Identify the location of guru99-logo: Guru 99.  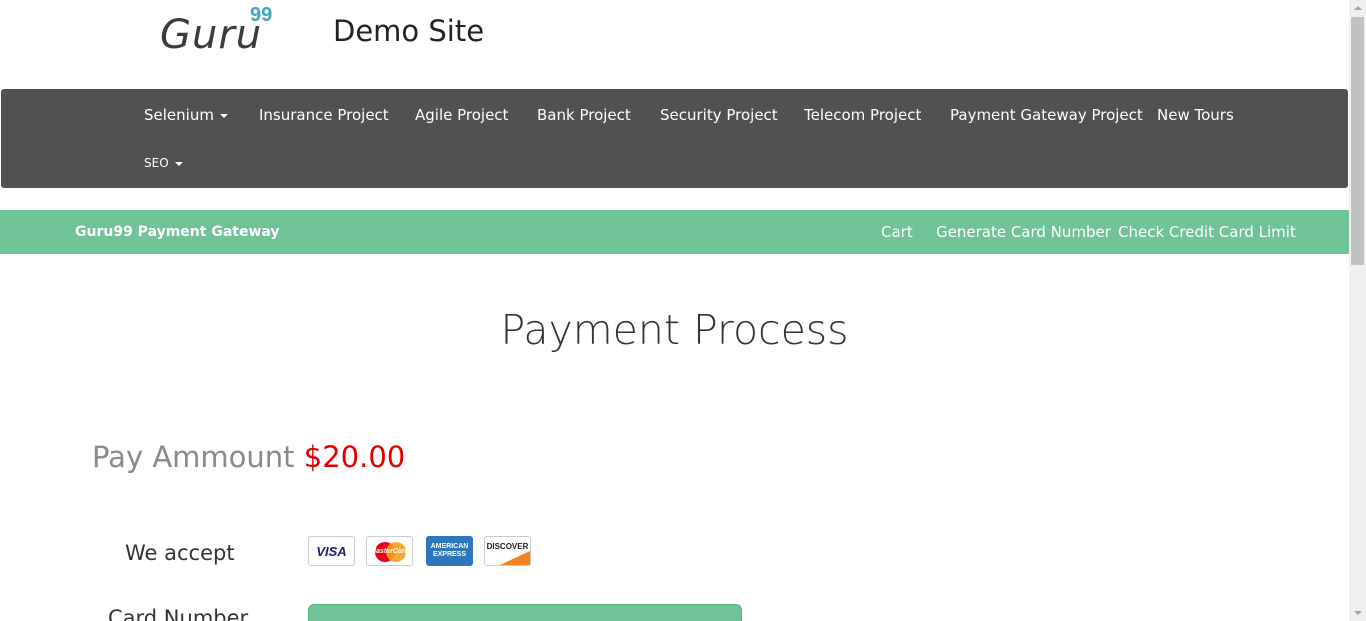
(225, 34).